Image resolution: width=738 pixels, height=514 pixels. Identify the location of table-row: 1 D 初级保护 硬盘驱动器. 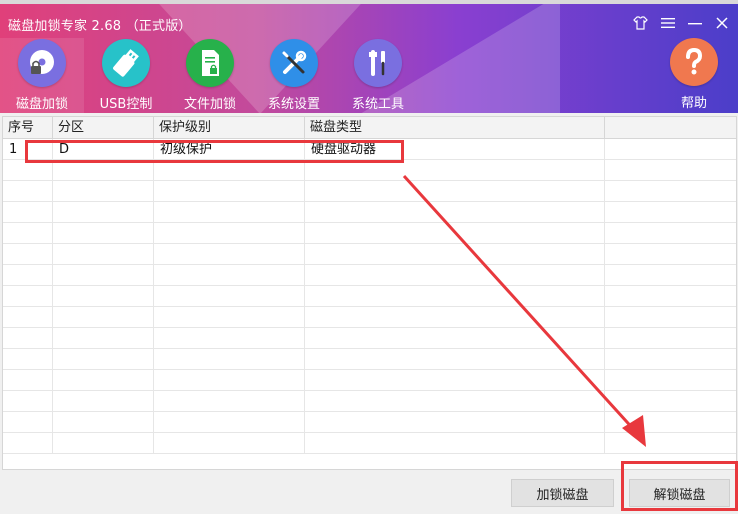
(369, 149).